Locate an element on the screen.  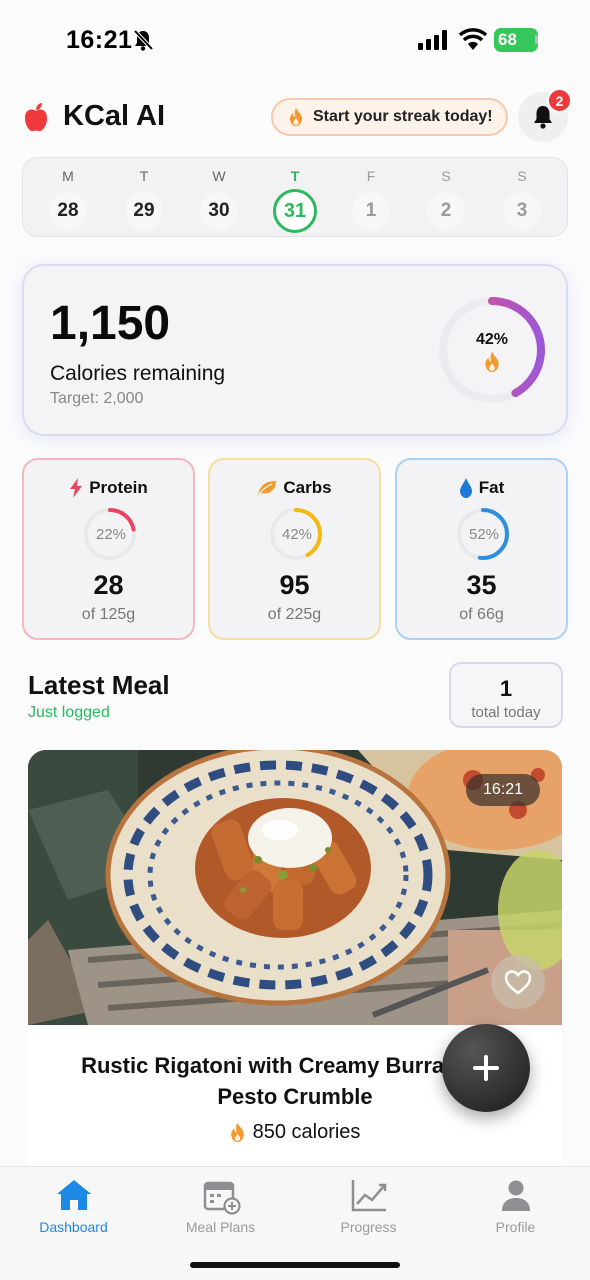
carbs-label: Carbs is located at coordinates (307, 487).